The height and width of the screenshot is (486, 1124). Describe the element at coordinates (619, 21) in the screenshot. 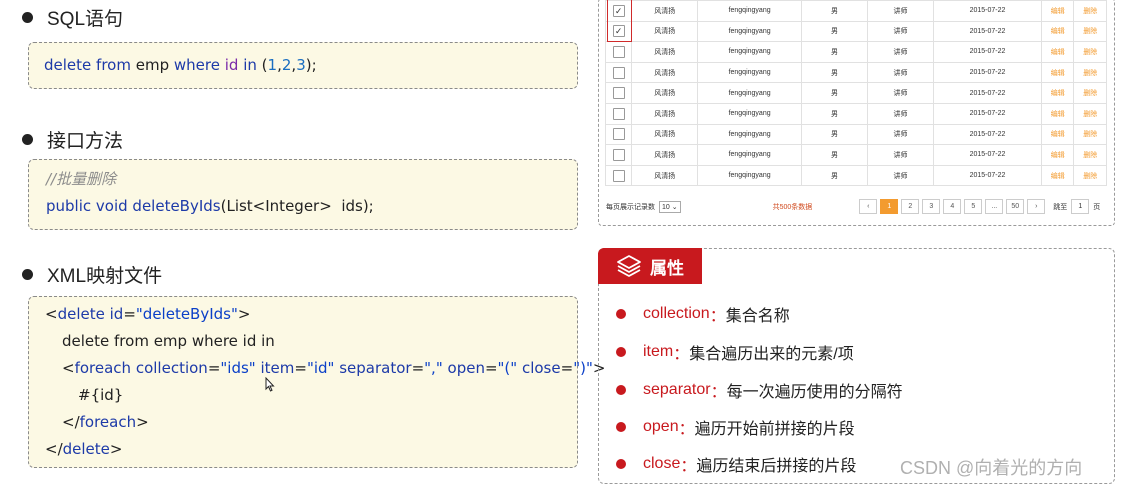

I see `checked-rows-highlight` at that location.